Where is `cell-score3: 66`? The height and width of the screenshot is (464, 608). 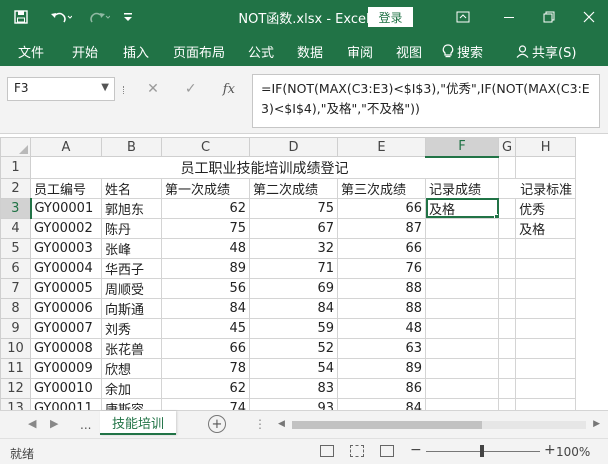
cell-score3: 66 is located at coordinates (381, 208).